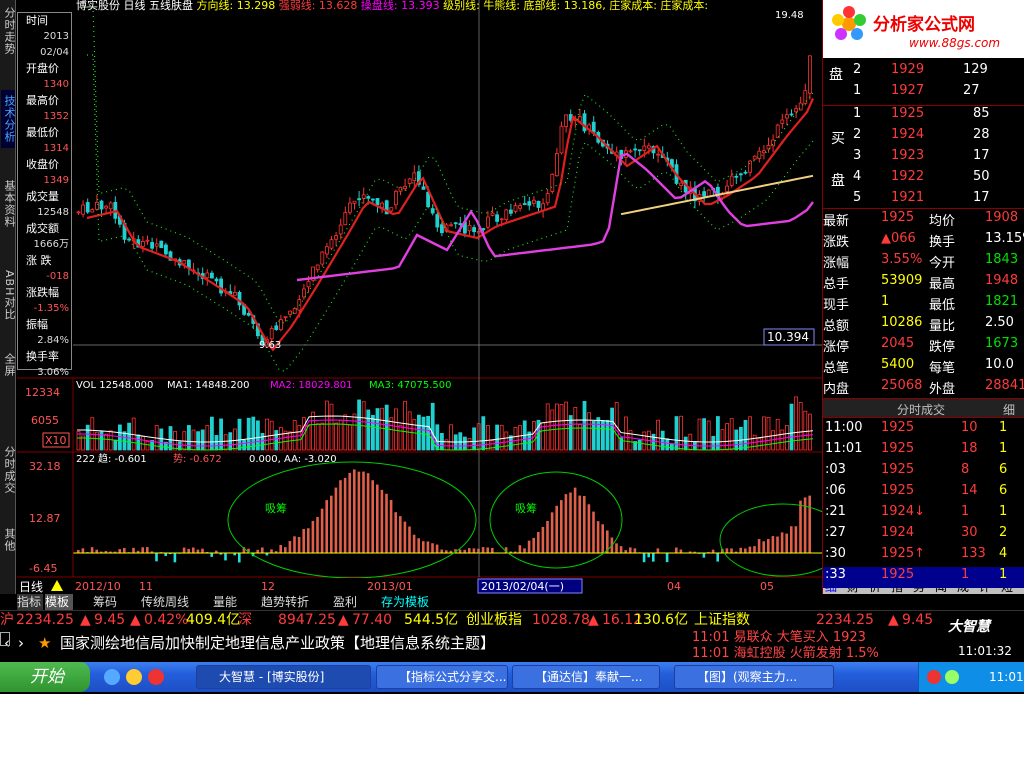 The height and width of the screenshot is (768, 1024). Describe the element at coordinates (8, 119) in the screenshot. I see `tab-technical: 技术分析` at that location.